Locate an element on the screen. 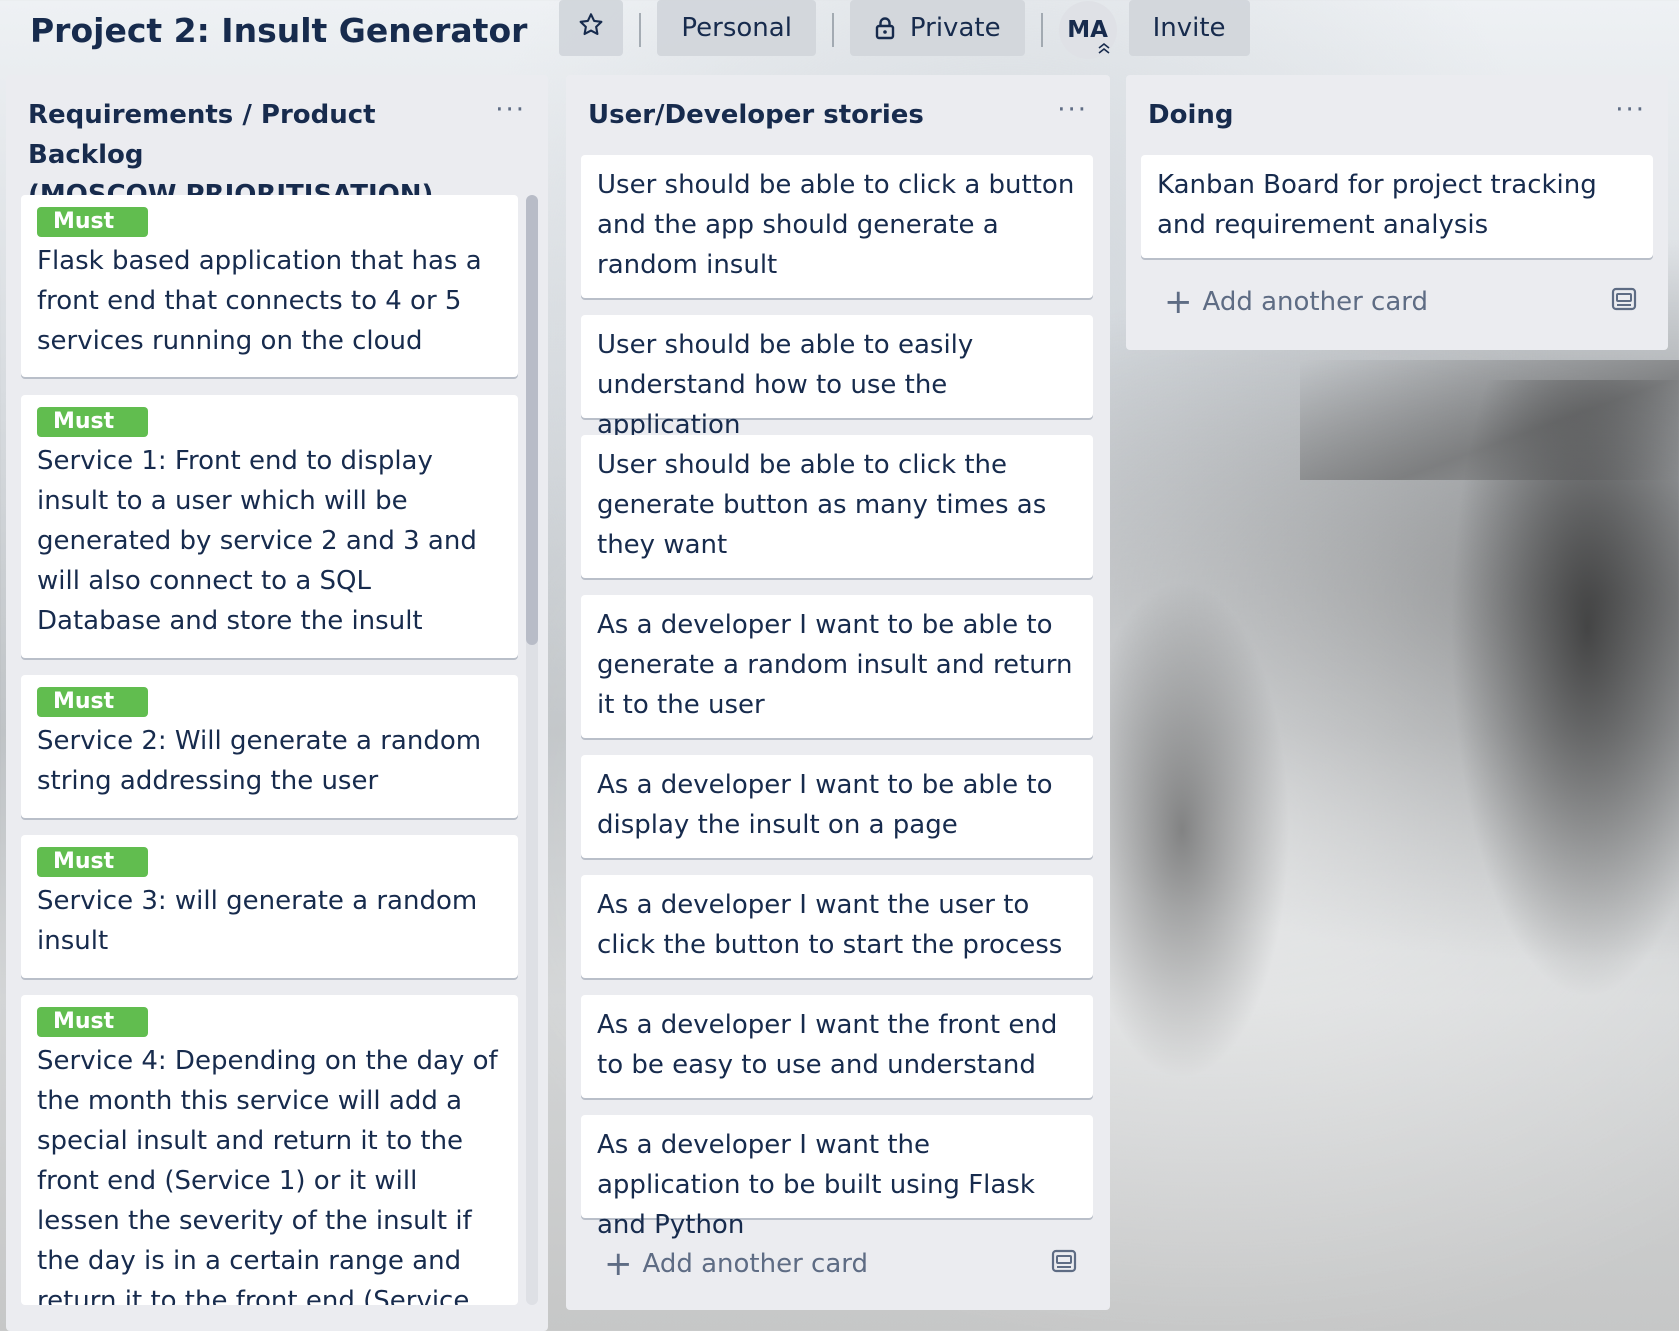 The width and height of the screenshot is (1679, 1331). star-board-button is located at coordinates (591, 28).